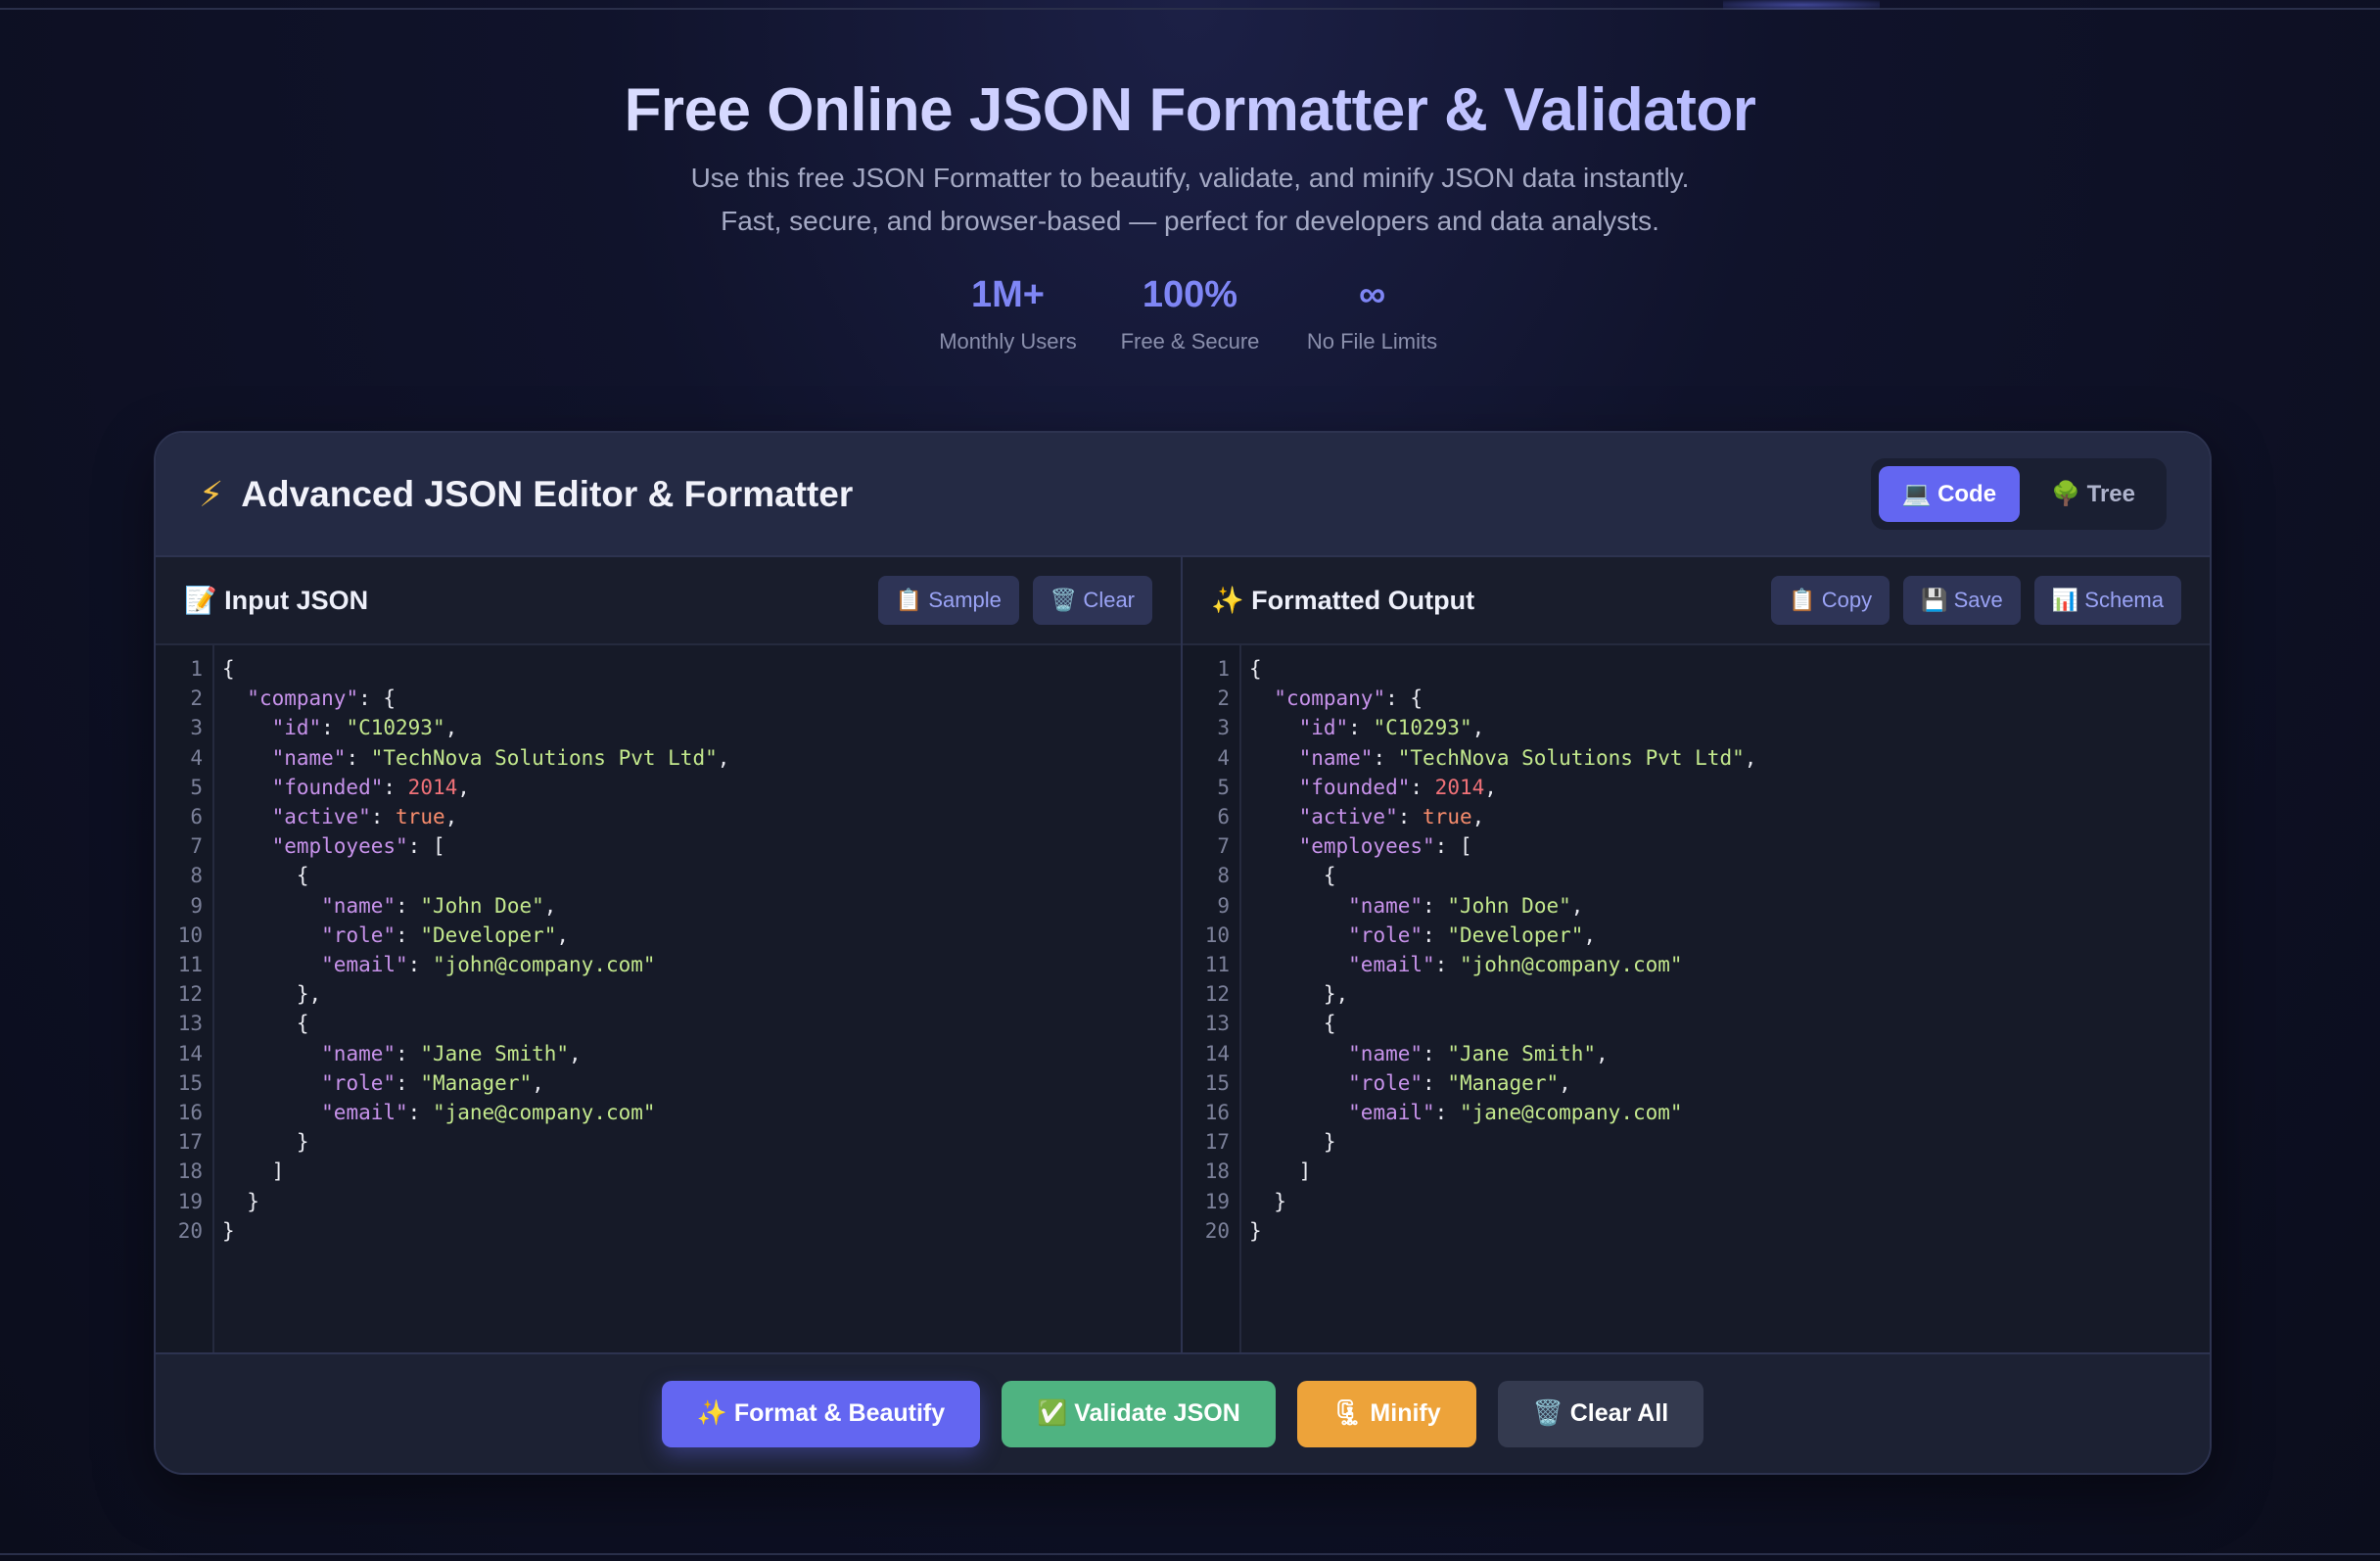  Describe the element at coordinates (327, 787) in the screenshot. I see `code-token: "founded"` at that location.